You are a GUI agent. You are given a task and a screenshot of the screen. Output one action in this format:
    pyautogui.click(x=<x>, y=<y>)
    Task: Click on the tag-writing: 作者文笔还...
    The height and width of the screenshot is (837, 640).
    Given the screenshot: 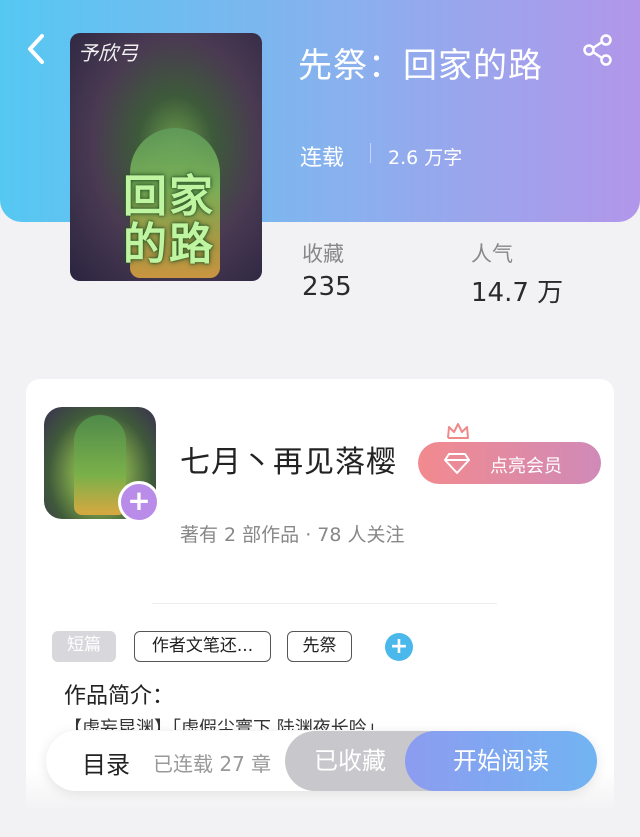 What is the action you would take?
    pyautogui.click(x=202, y=646)
    